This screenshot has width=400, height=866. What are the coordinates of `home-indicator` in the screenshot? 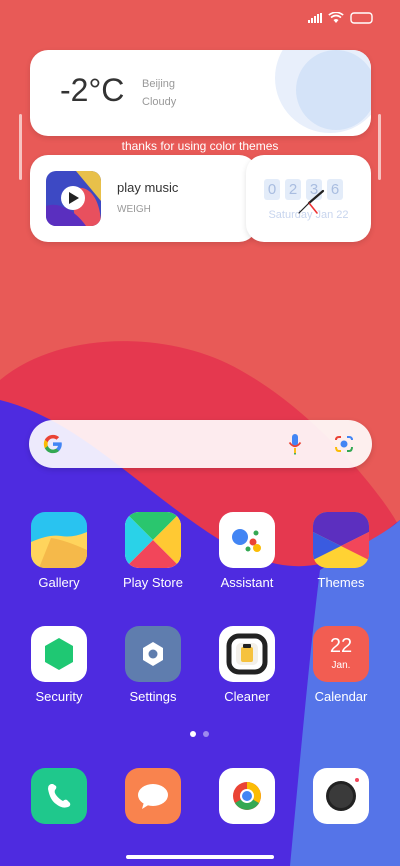 It's located at (200, 857).